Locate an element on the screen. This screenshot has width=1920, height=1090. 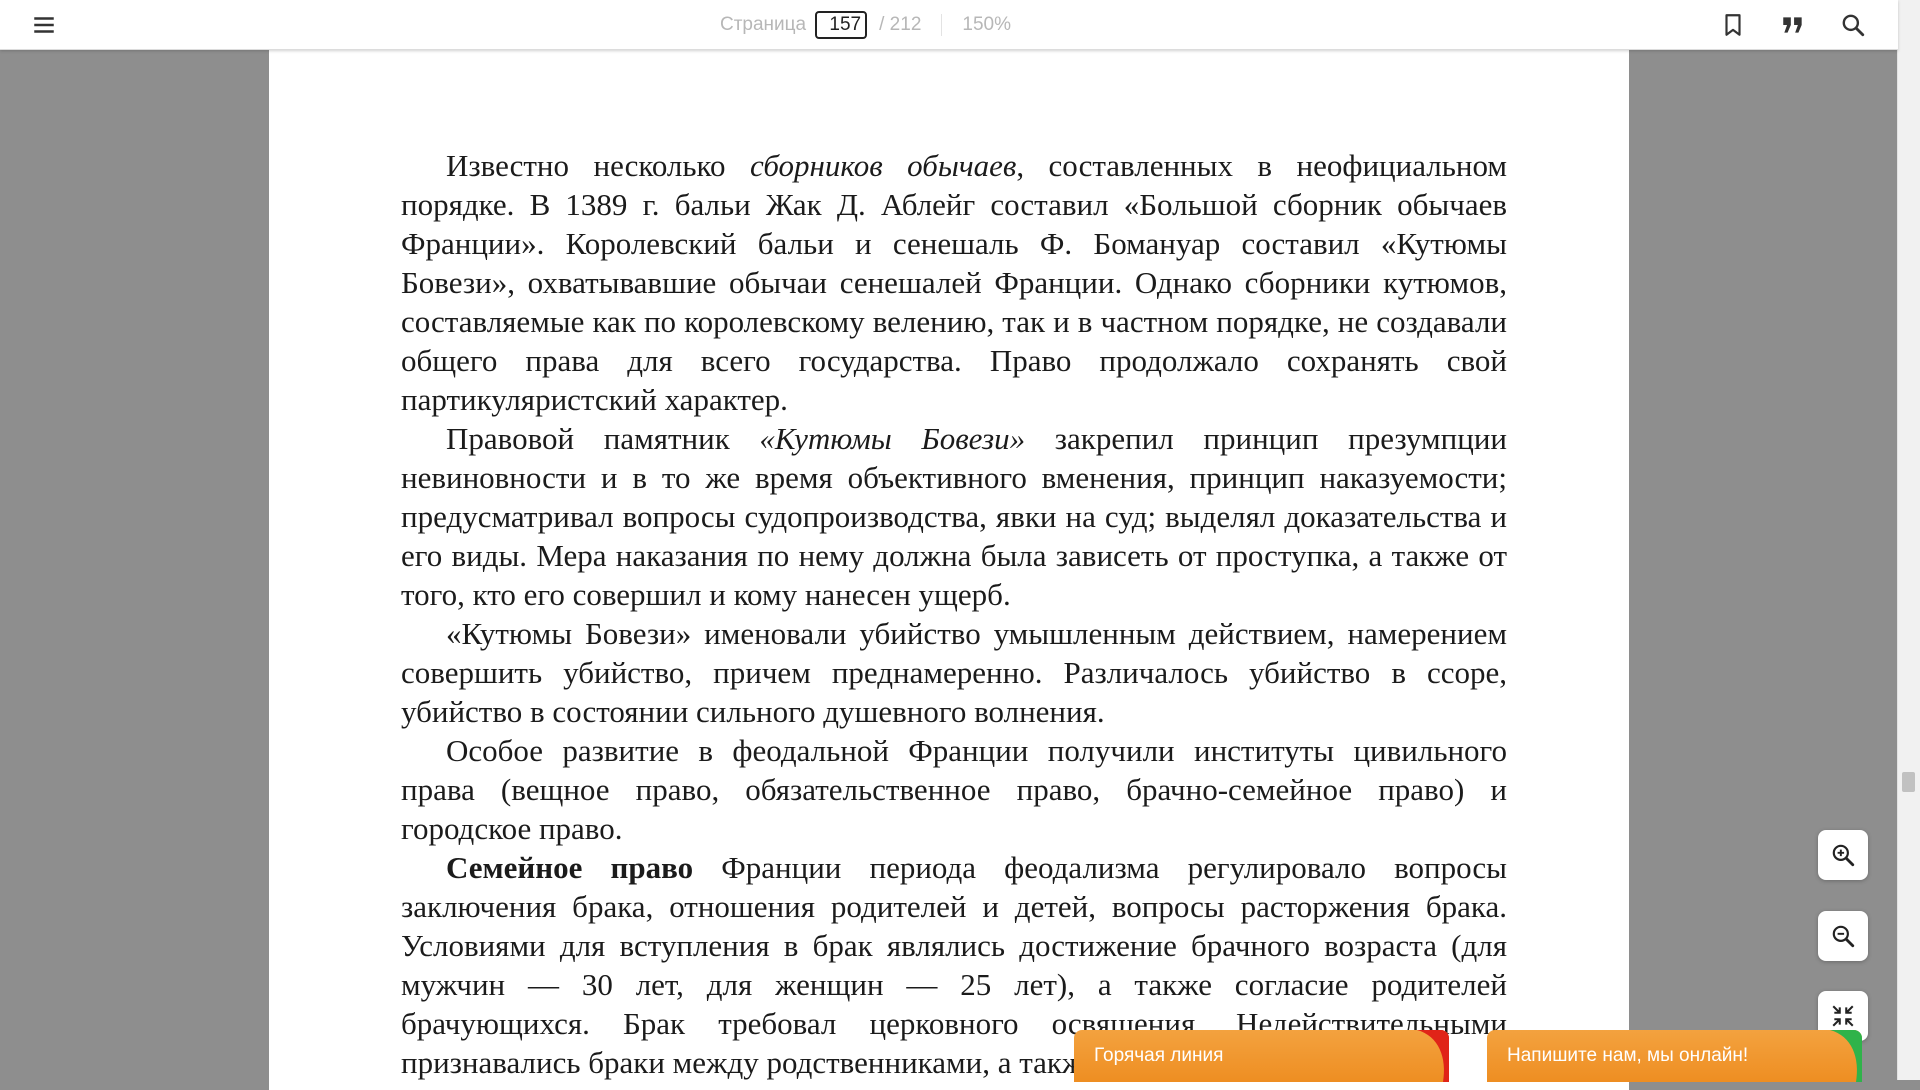
top-toolbar: Страница / 212 150% is located at coordinates (949, 25).